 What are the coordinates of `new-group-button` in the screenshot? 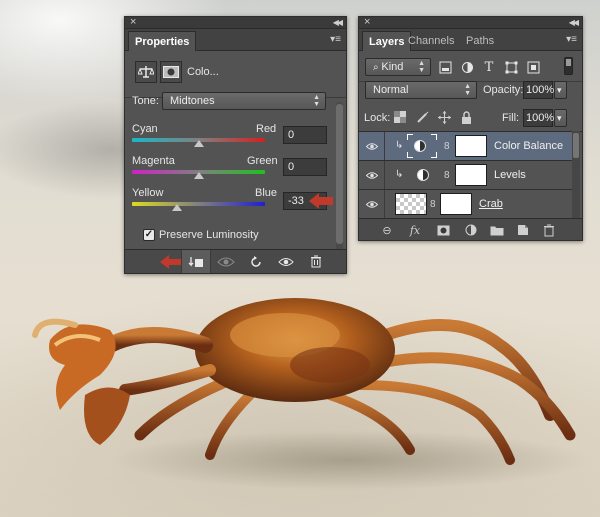 It's located at (497, 230).